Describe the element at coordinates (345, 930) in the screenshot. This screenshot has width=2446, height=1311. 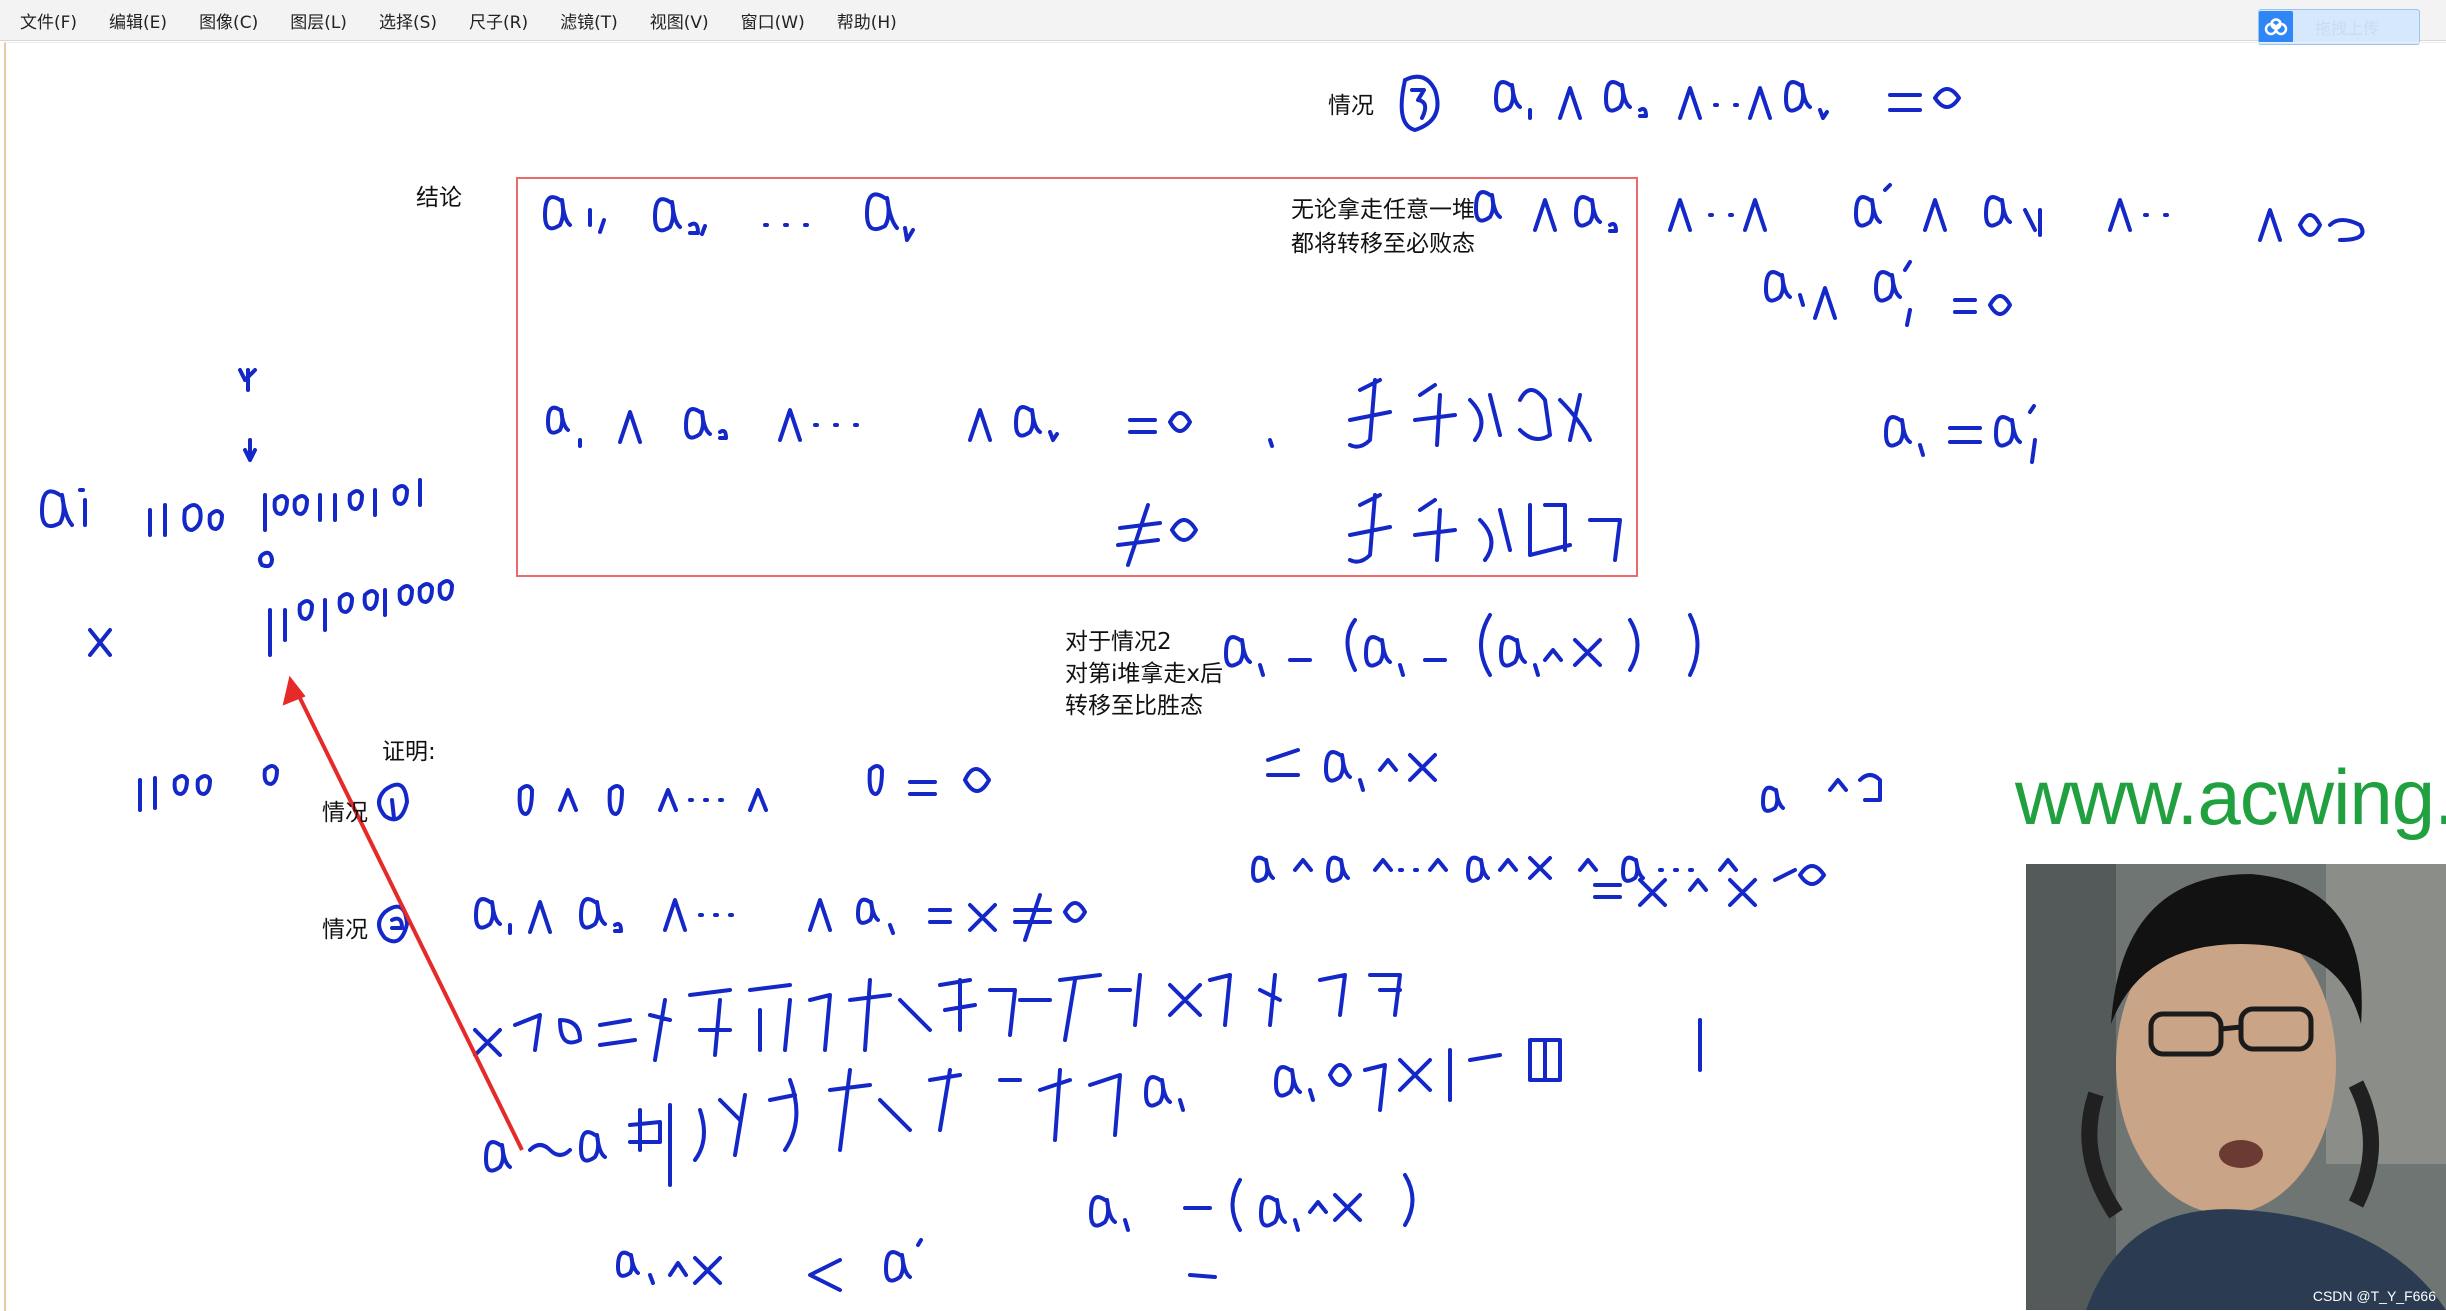
I see `case2-label: 情况` at that location.